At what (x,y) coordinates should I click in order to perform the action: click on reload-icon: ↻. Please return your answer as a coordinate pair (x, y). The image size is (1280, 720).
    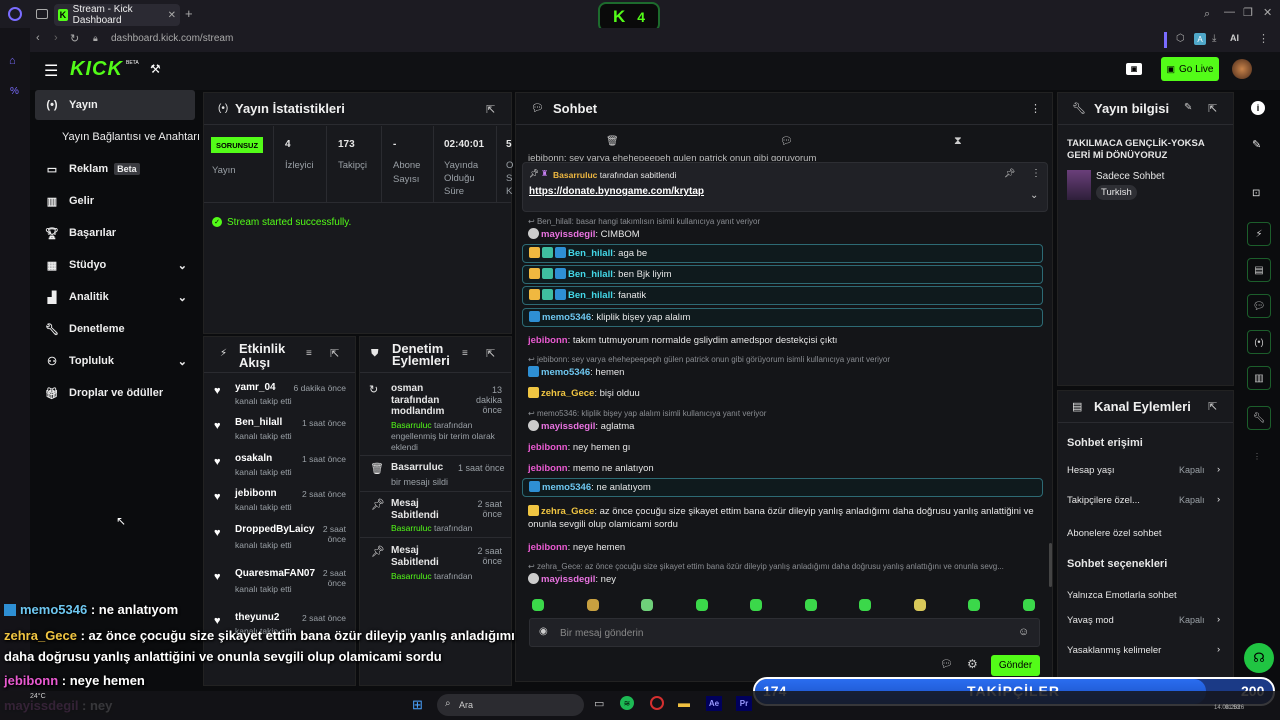
    Looking at the image, I should click on (74, 38).